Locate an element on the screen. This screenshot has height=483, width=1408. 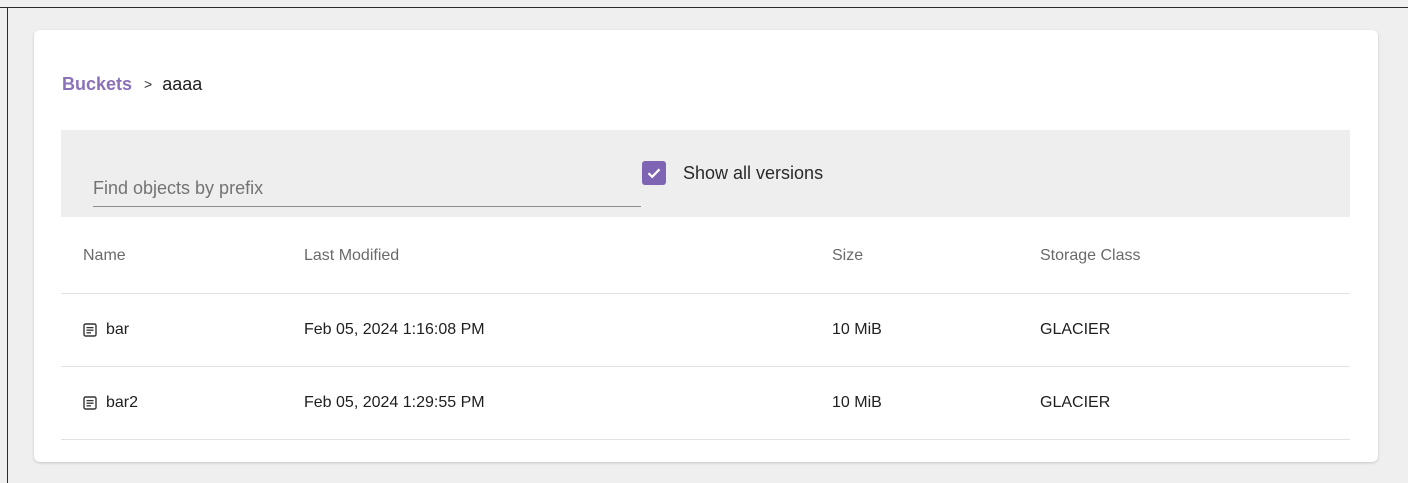
breadcrumb-buckets-link: Buckets is located at coordinates (97, 84).